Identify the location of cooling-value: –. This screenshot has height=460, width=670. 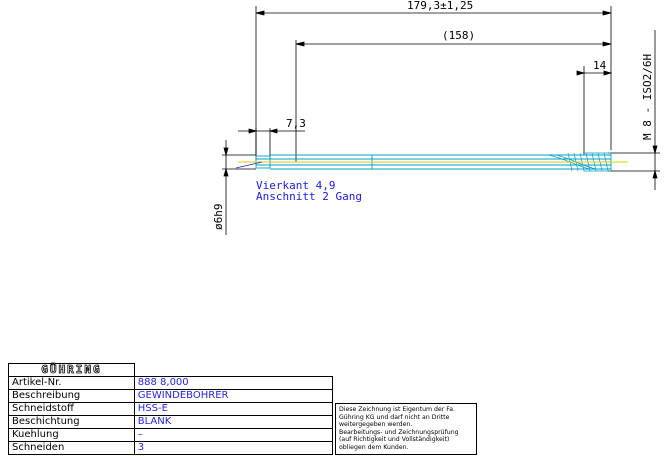
(233, 435).